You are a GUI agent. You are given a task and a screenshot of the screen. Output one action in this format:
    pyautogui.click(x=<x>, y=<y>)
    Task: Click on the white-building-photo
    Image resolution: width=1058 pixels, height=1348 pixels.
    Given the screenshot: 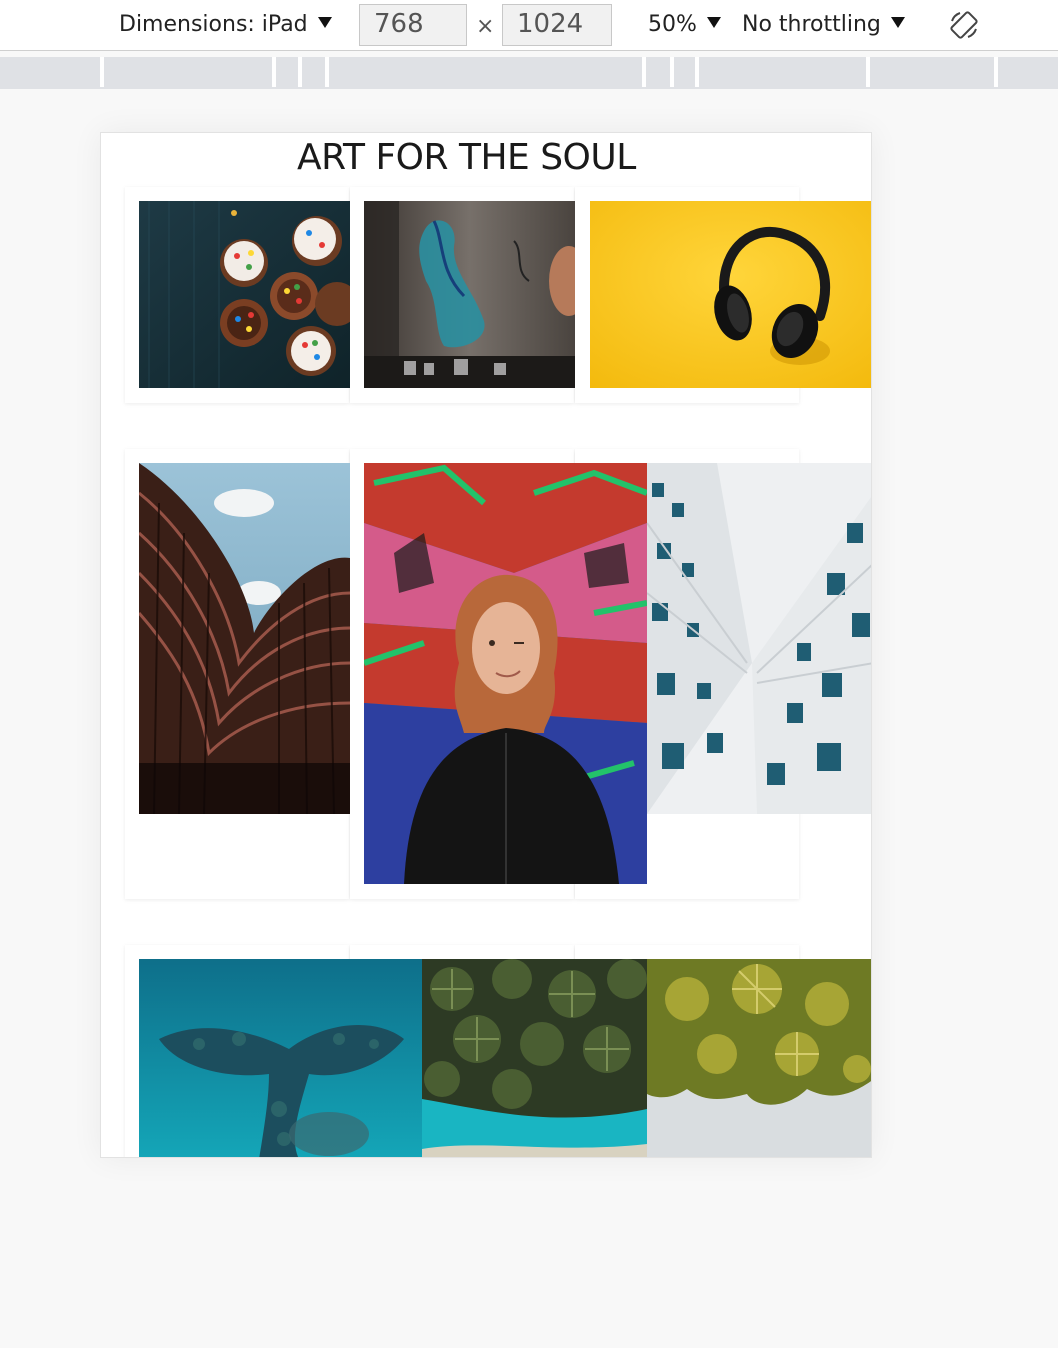 What is the action you would take?
    pyautogui.click(x=759, y=638)
    